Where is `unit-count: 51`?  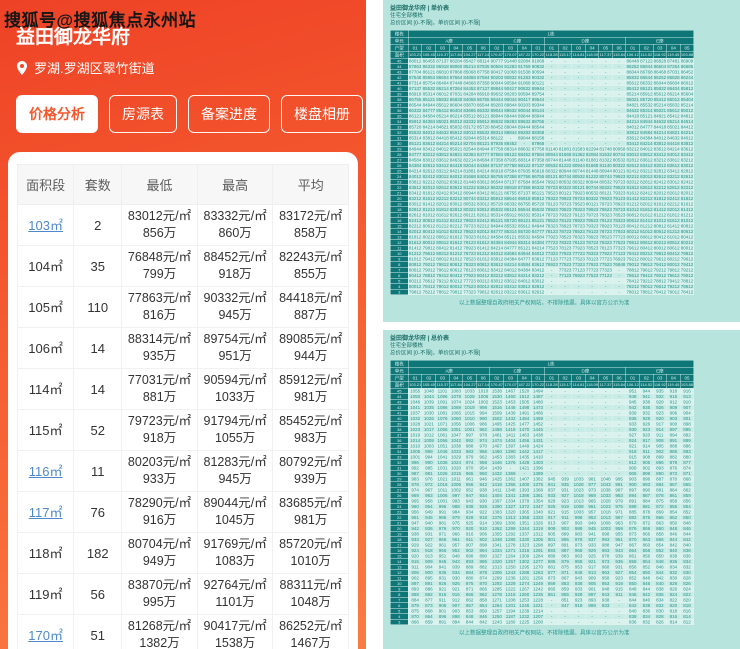 unit-count: 51 is located at coordinates (98, 631).